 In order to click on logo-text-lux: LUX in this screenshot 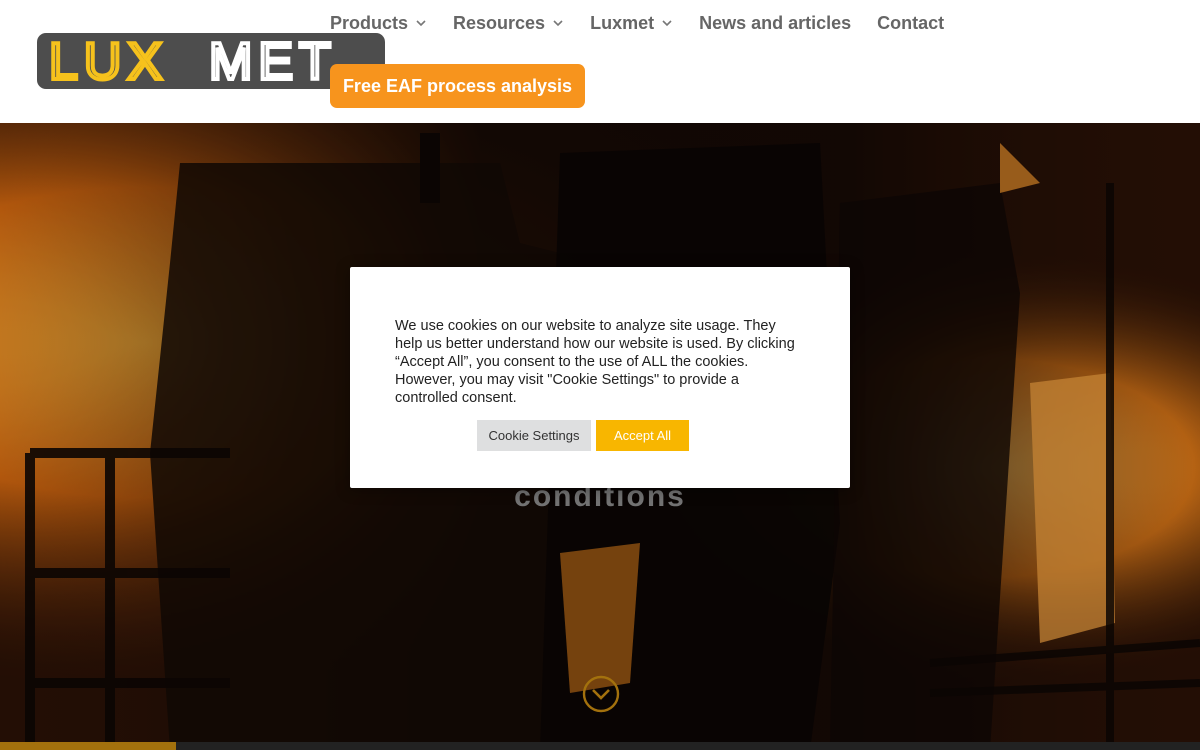, I will do `click(108, 61)`.